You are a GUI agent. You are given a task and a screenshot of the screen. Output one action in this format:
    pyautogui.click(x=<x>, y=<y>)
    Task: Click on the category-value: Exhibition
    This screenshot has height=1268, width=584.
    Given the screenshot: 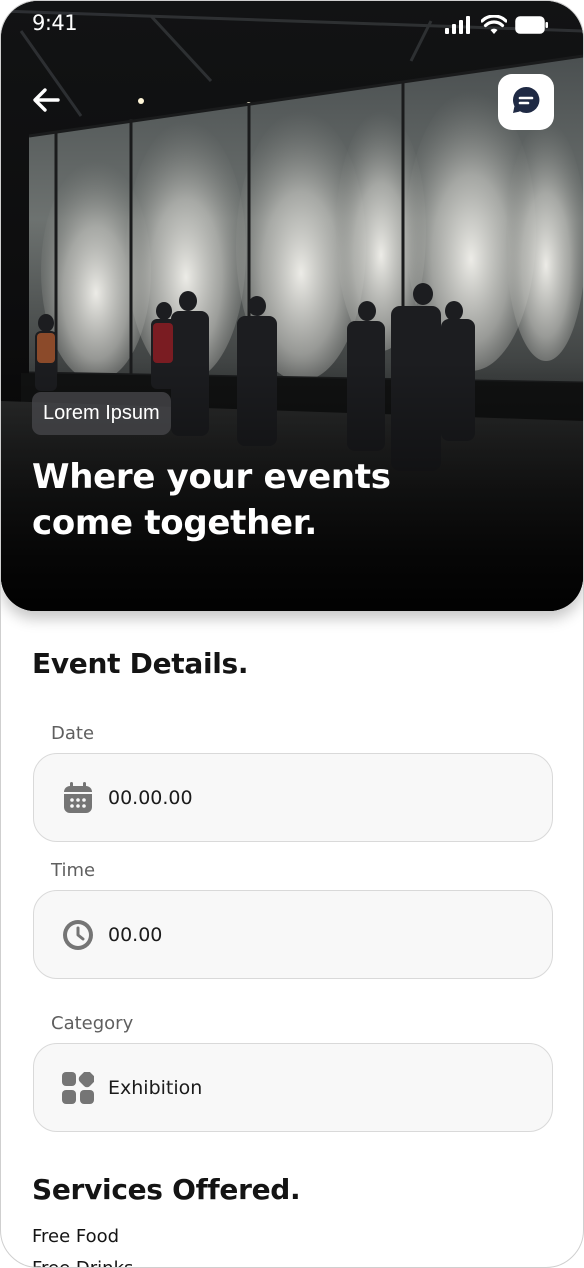 What is the action you would take?
    pyautogui.click(x=155, y=1087)
    